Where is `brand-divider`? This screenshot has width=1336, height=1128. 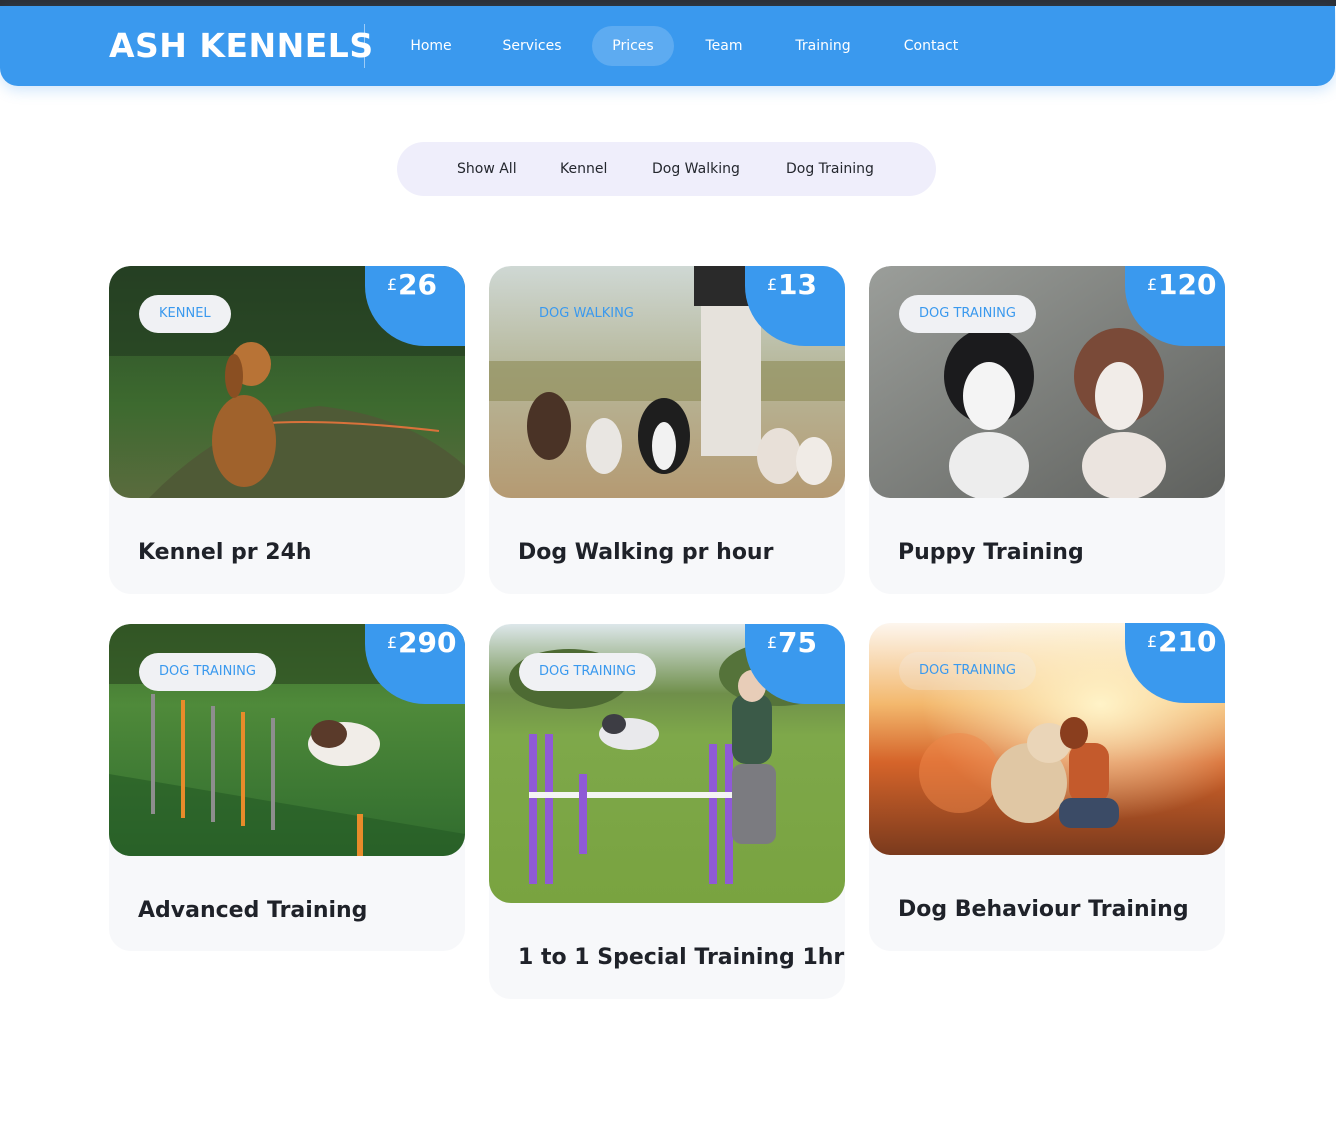
brand-divider is located at coordinates (364, 46).